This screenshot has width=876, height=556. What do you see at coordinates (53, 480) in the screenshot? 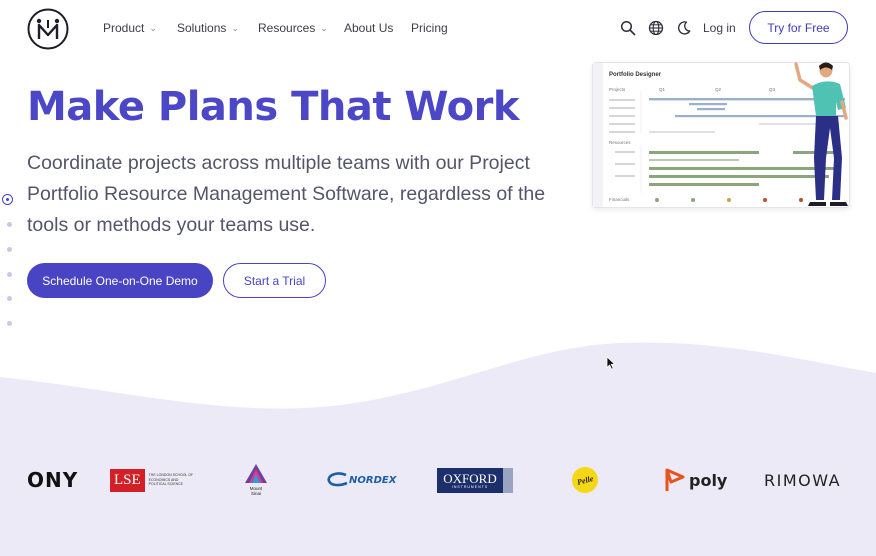
I see `client-logo-sony: ONY` at bounding box center [53, 480].